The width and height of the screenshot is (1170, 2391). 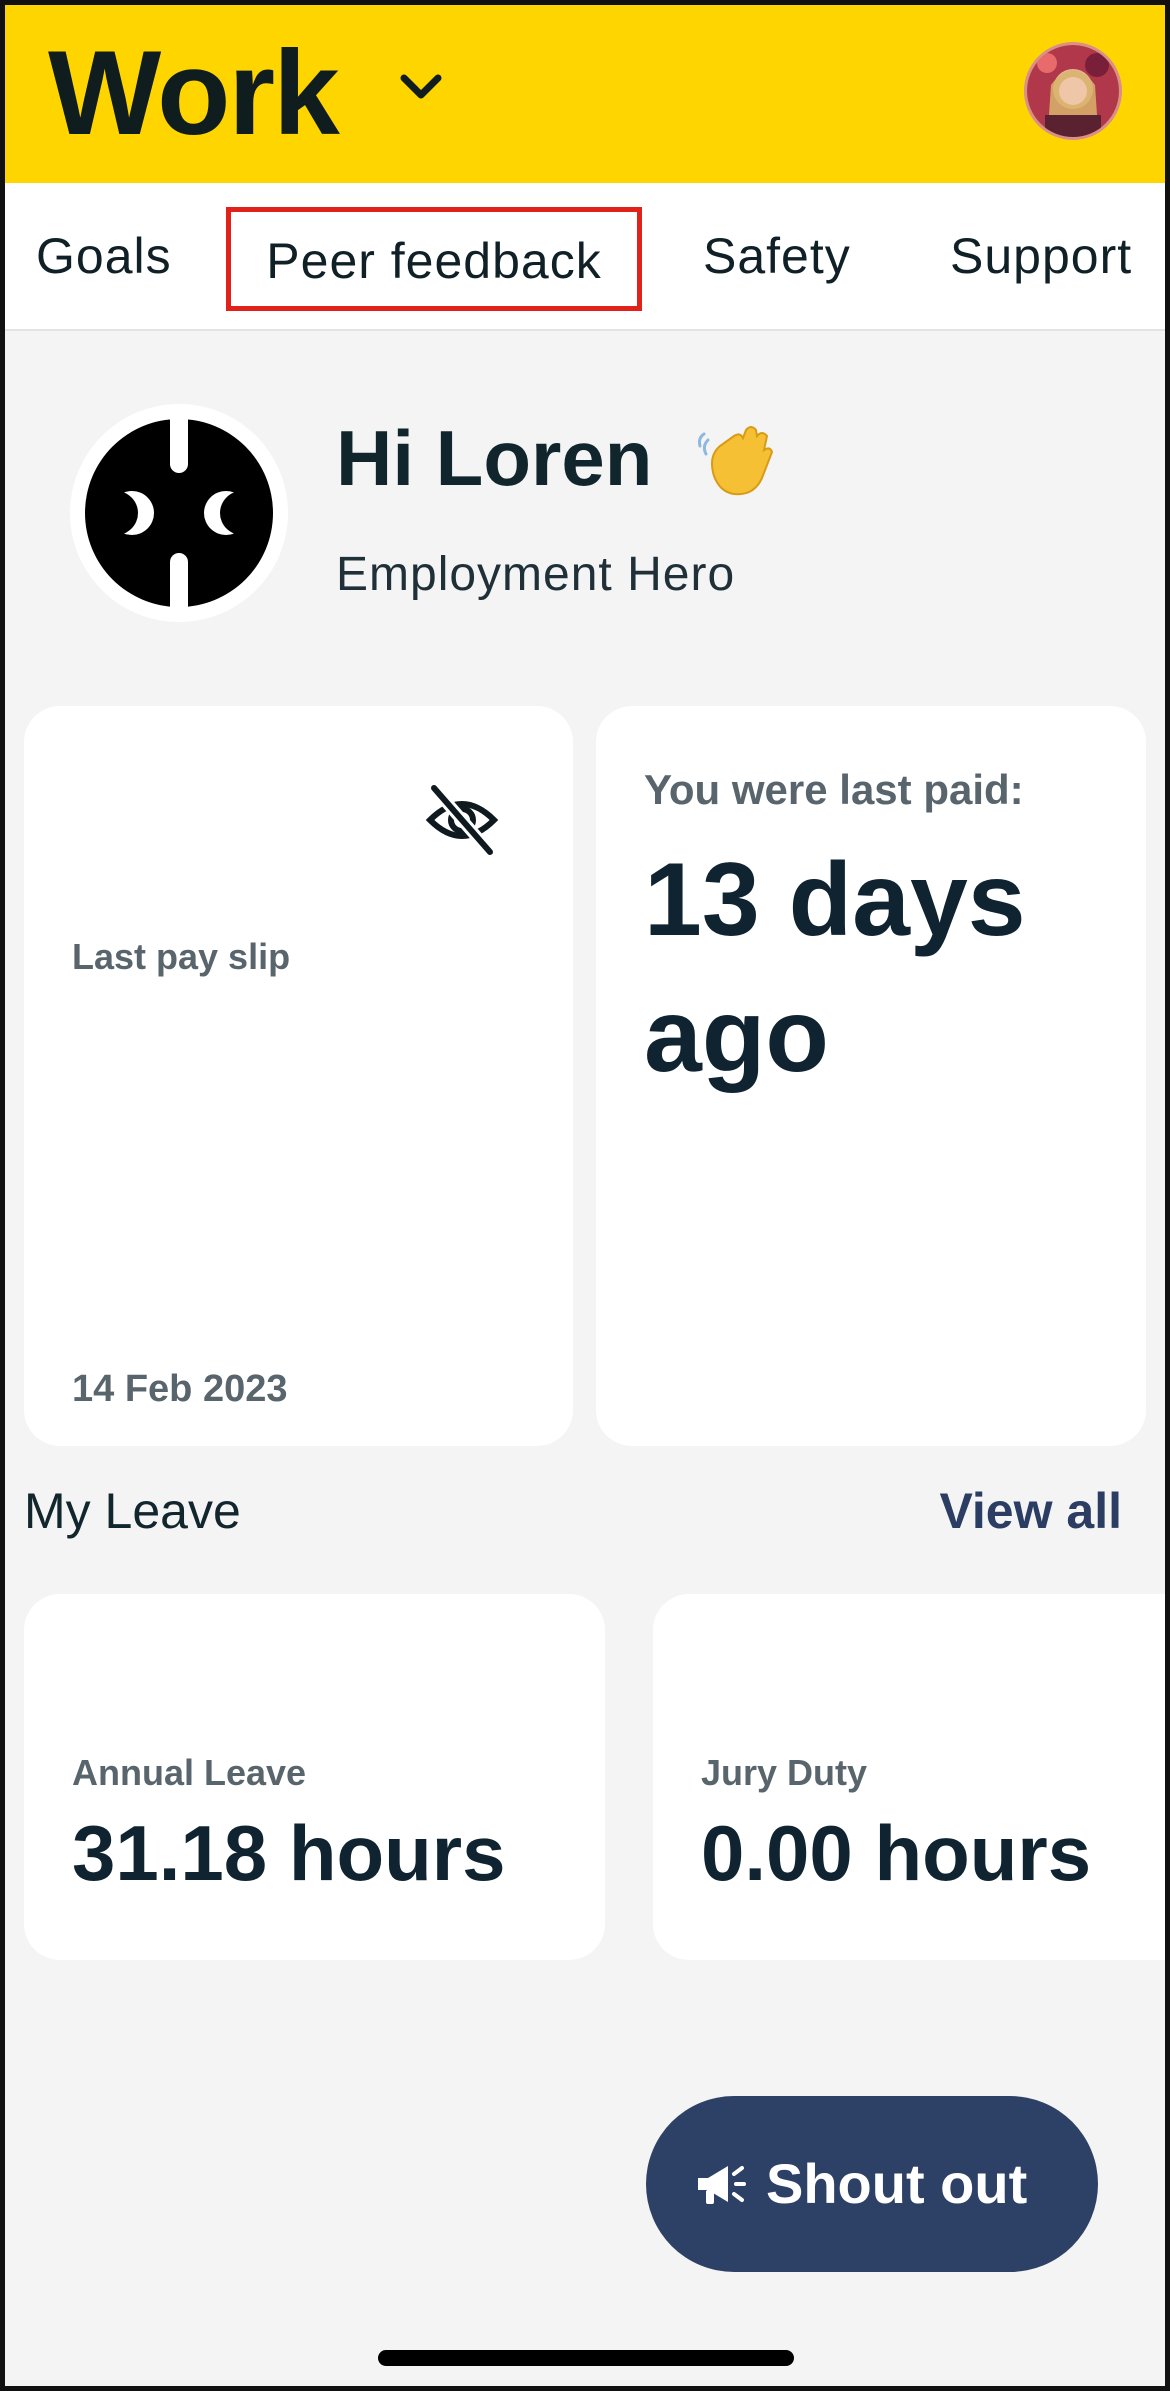 I want to click on tab-support: Support, so click(x=1041, y=256).